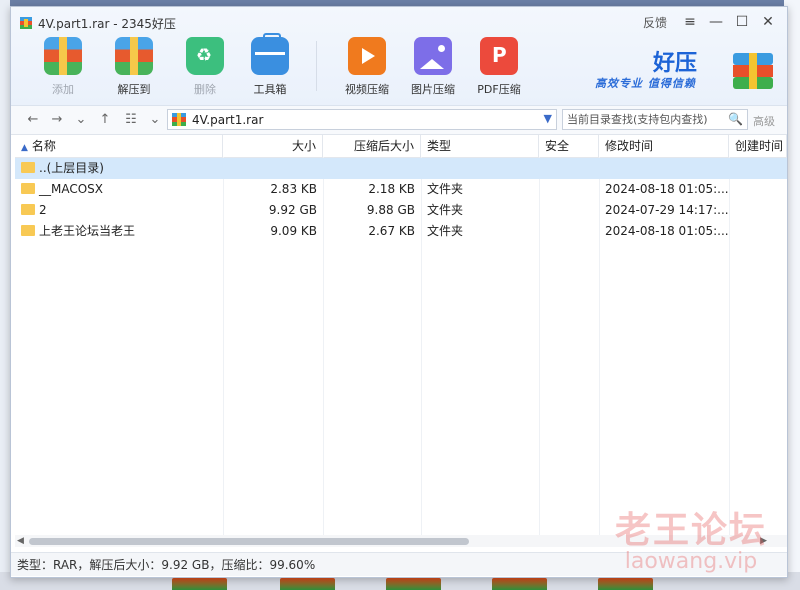 Image resolution: width=800 pixels, height=590 pixels. What do you see at coordinates (20, 541) in the screenshot?
I see `scroll-left-icon: ◀` at bounding box center [20, 541].